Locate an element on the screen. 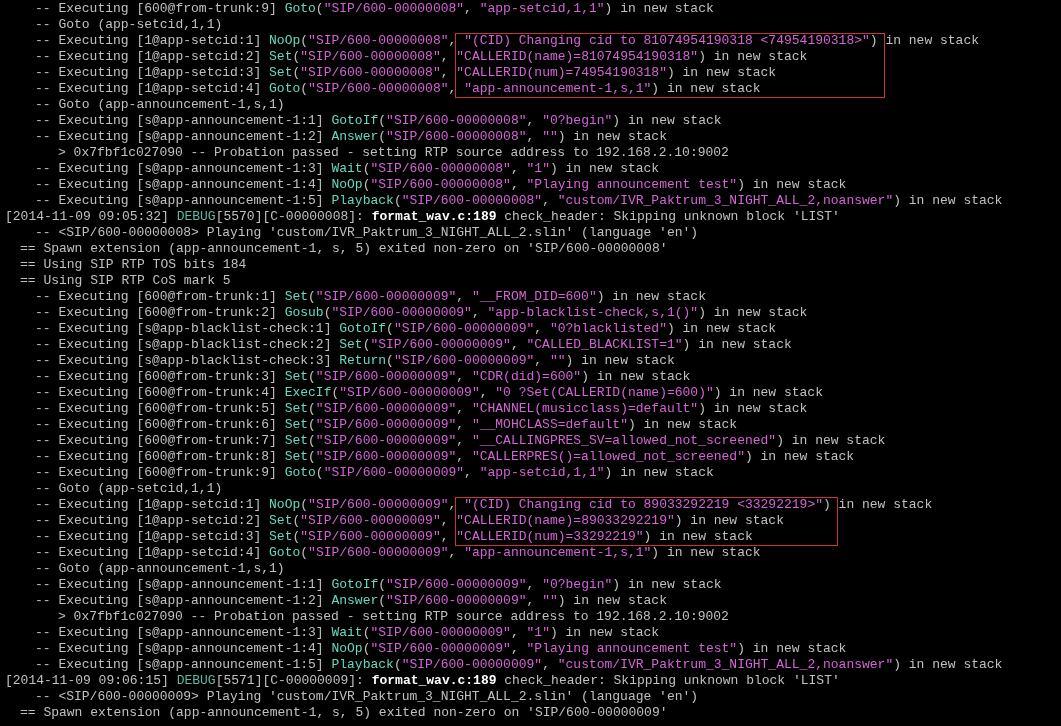  log-line: -- Executing [s@app-announcement-1:4] NoOp("SIP/600-00000008", "Playing announcement test") in new stack is located at coordinates (441, 185).